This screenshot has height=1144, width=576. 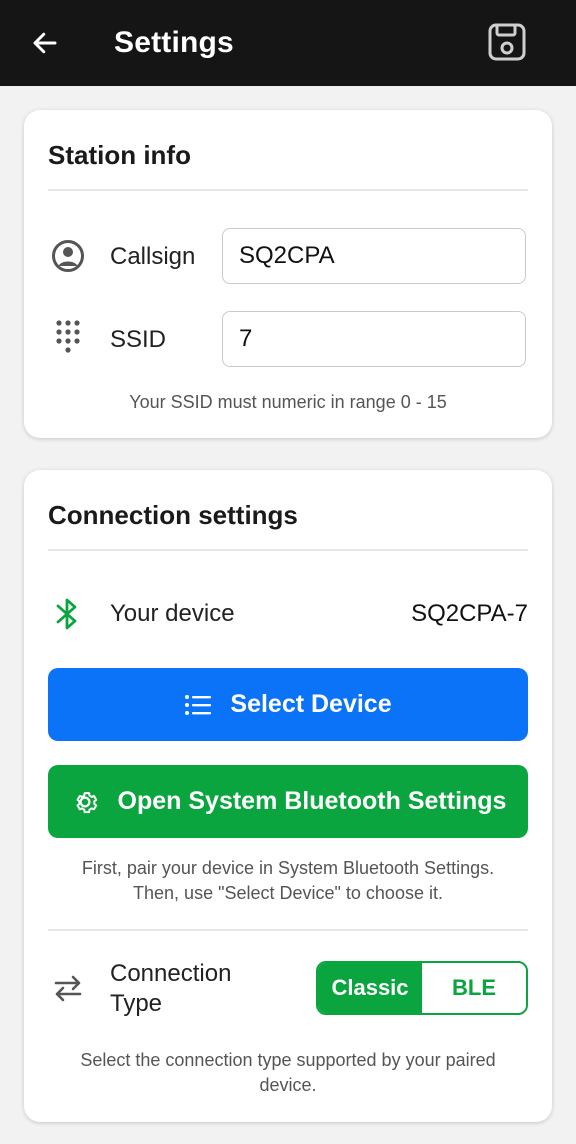 I want to click on connection-type-classic: Classic, so click(x=370, y=988).